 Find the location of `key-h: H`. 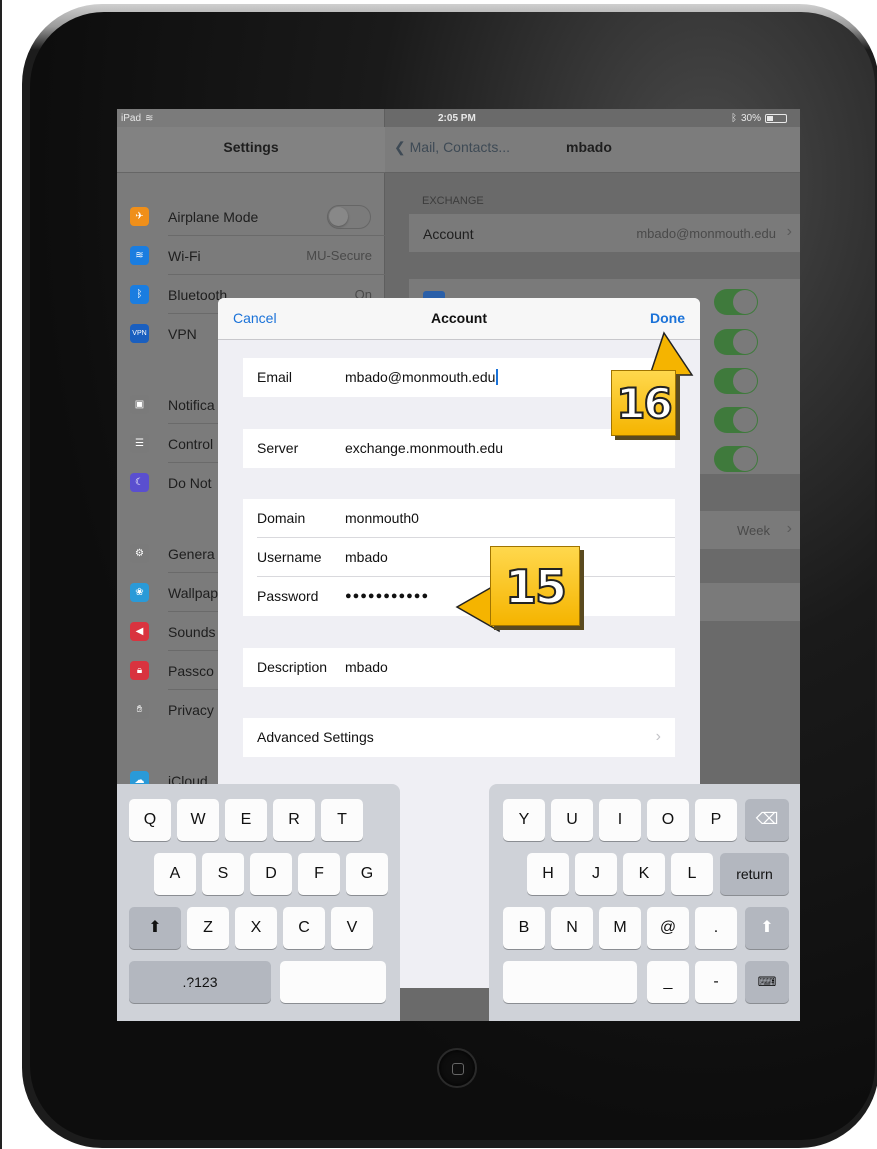

key-h: H is located at coordinates (548, 874).